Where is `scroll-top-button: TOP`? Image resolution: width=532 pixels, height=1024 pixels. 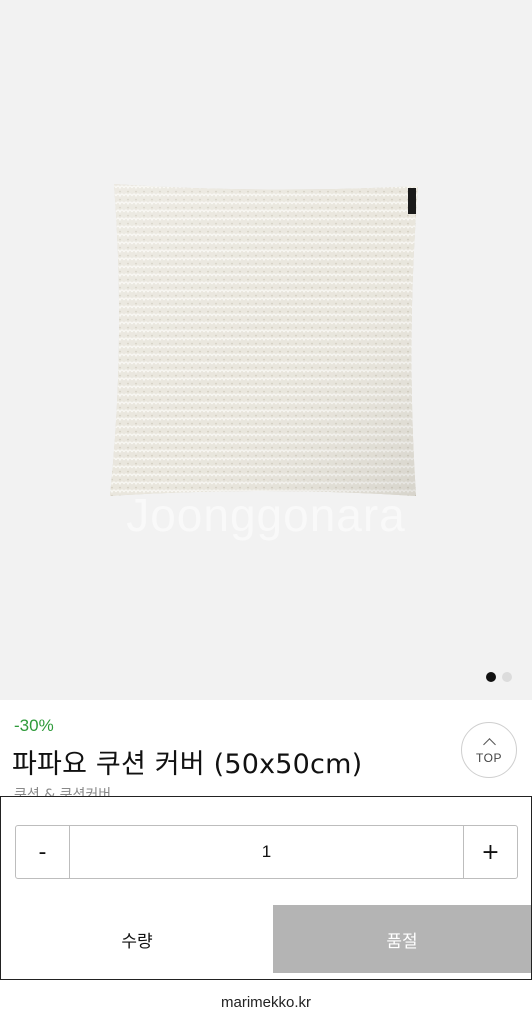
scroll-top-button: TOP is located at coordinates (489, 750).